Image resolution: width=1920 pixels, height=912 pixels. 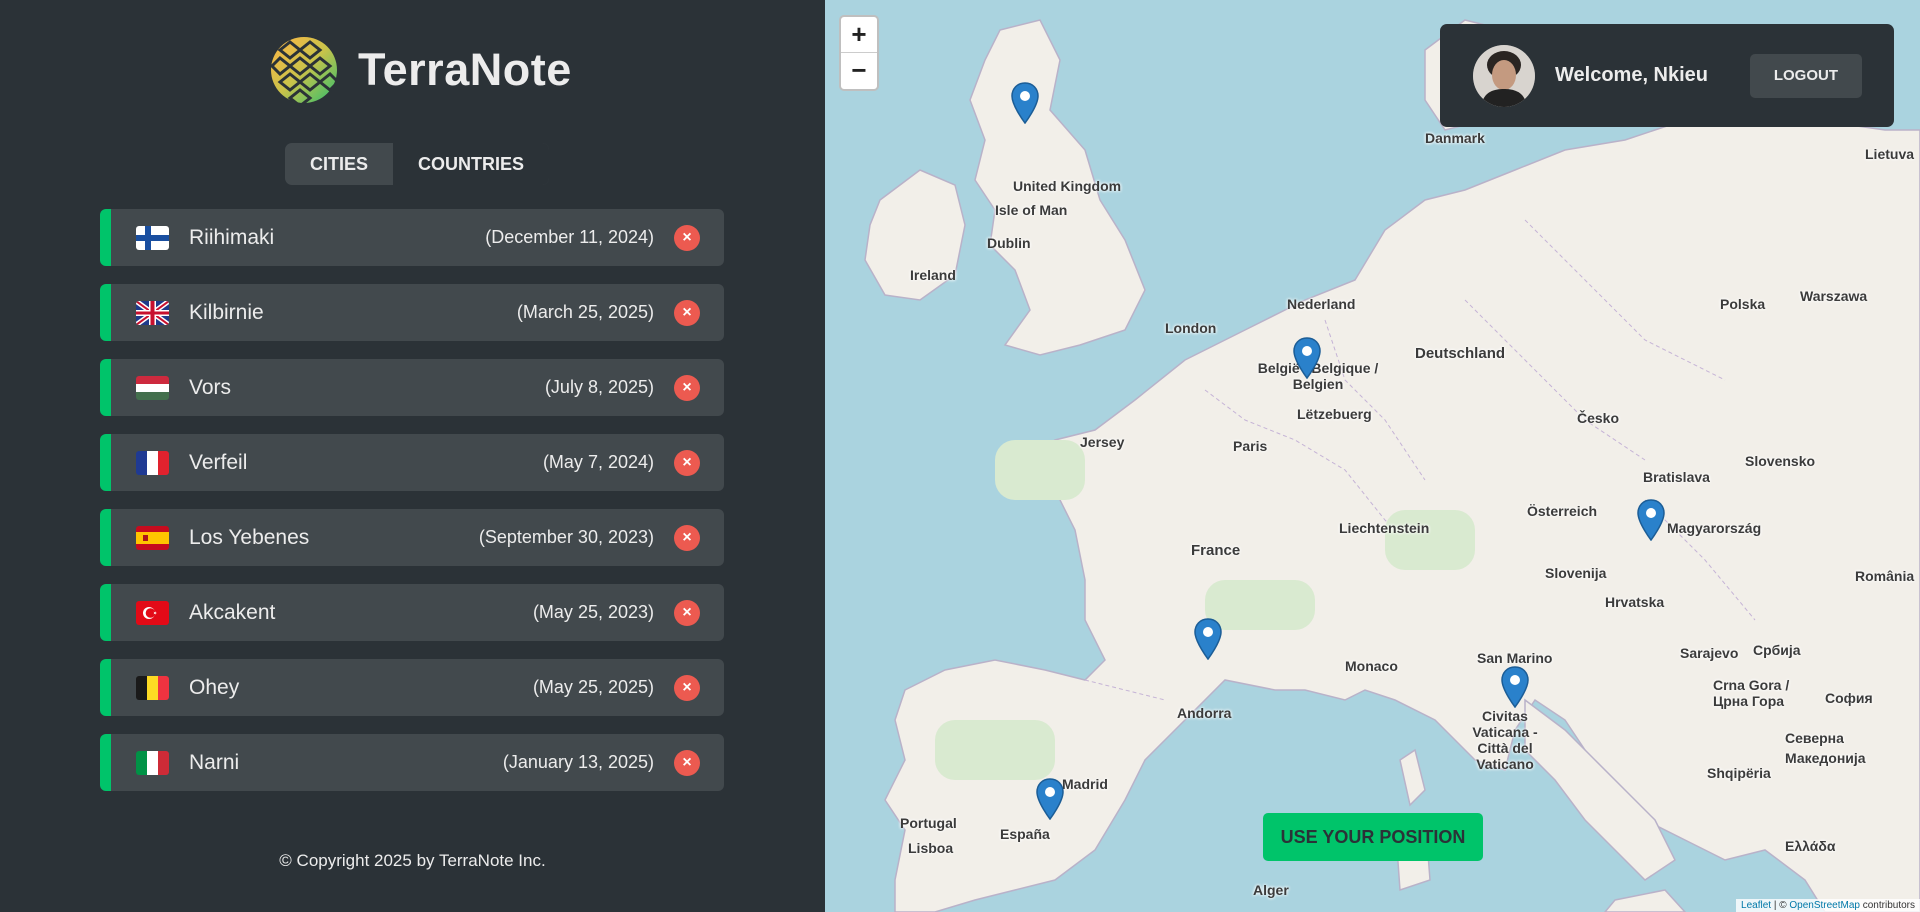 I want to click on place-label: Paris, so click(x=1250, y=446).